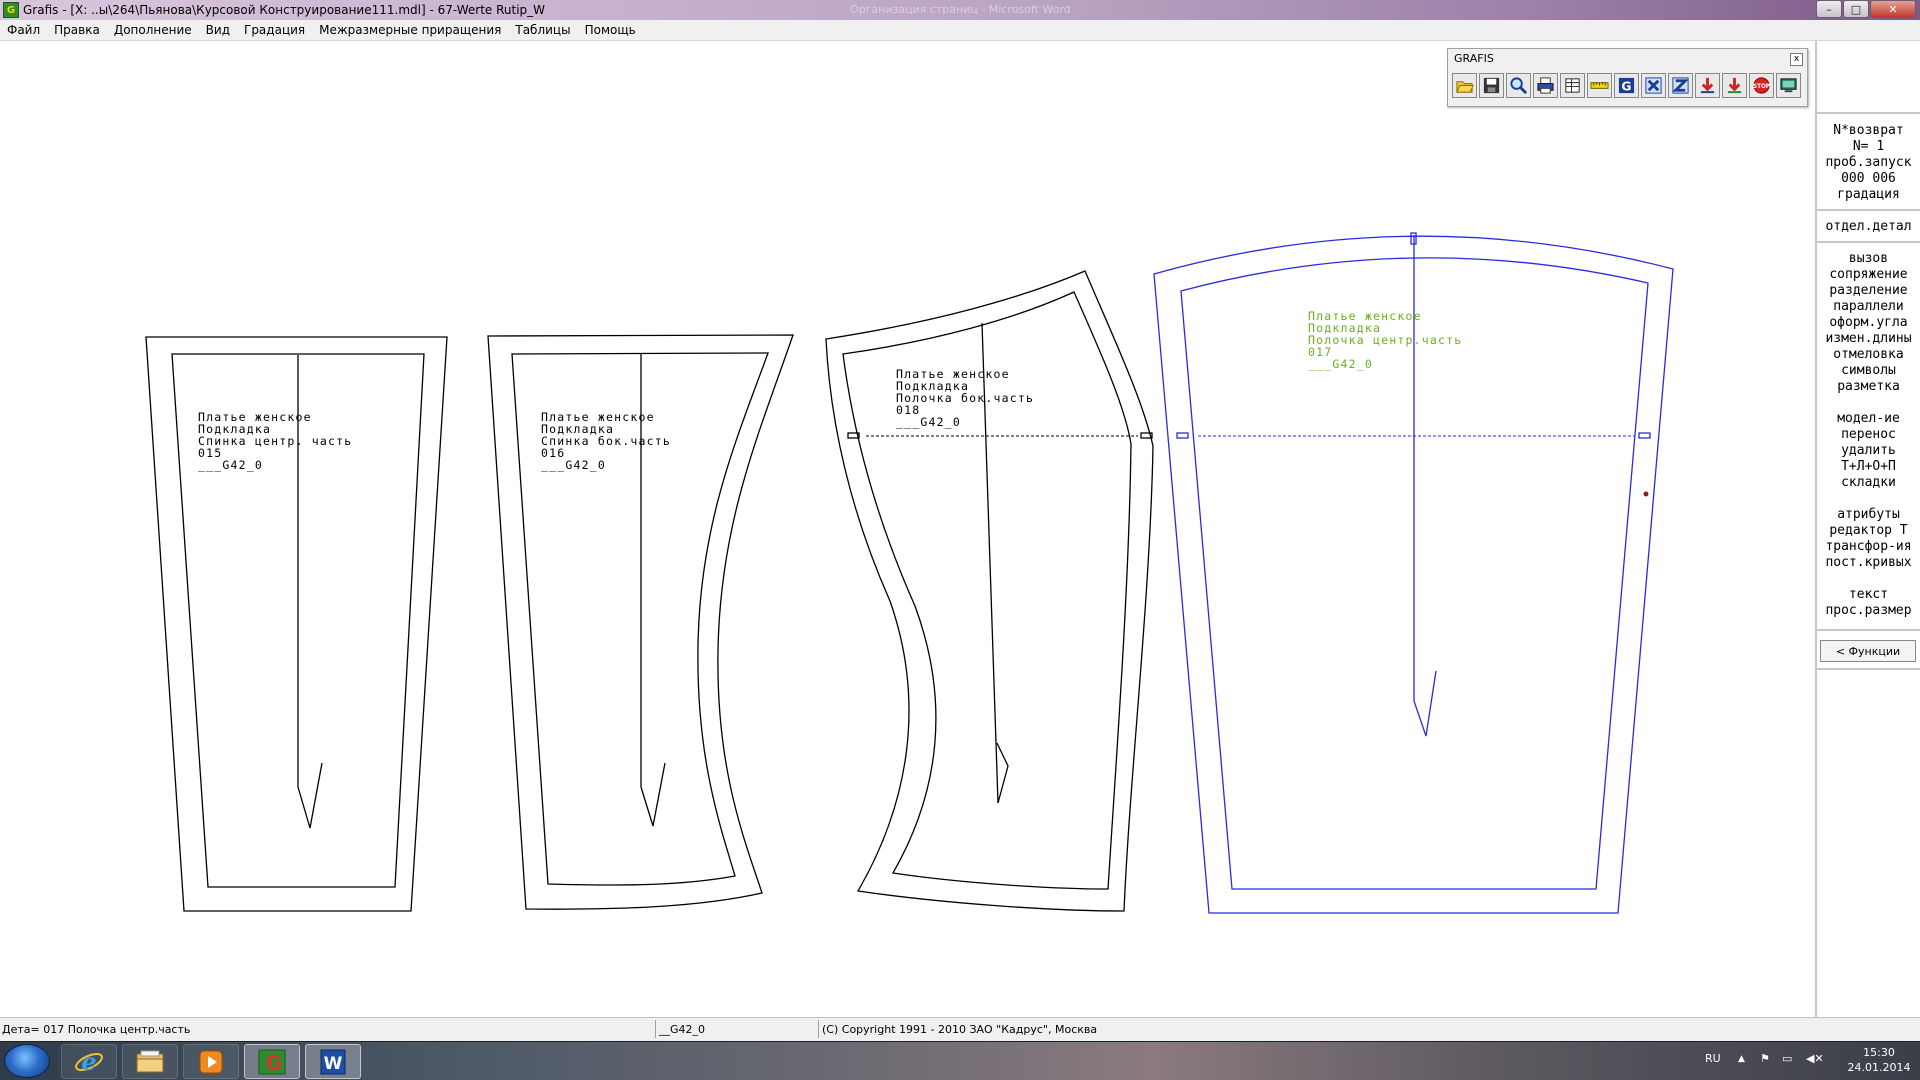 The image size is (1920, 1080). What do you see at coordinates (1879, 1060) in the screenshot?
I see `clock: 15:30 24.01.2014` at bounding box center [1879, 1060].